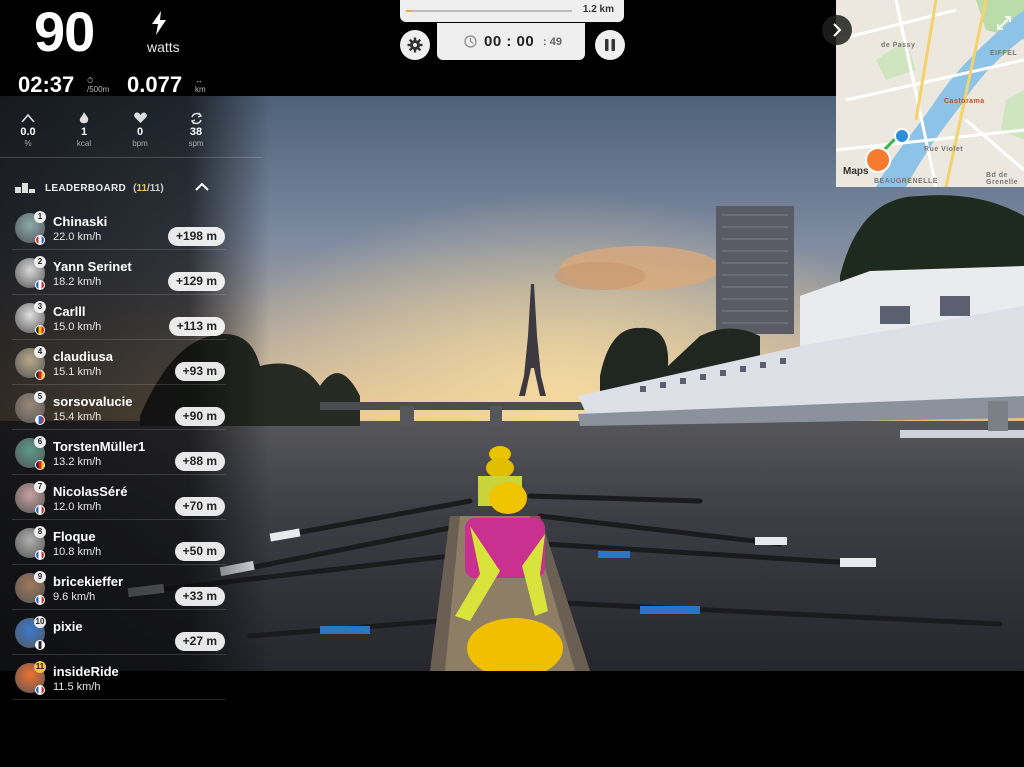  I want to click on leaderboard-row: 6 TorstenMüller1 13.2 km/h +88 m, so click(119, 452).